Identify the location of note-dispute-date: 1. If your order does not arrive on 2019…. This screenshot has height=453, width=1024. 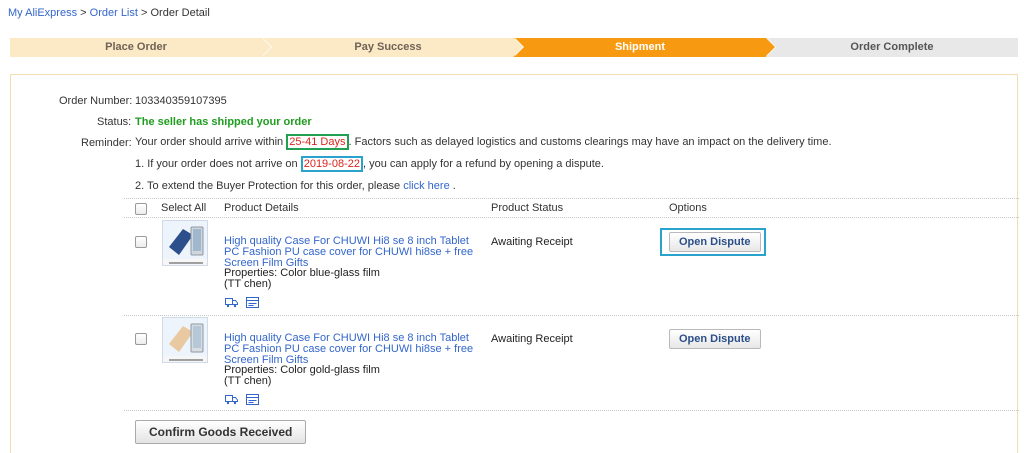
(369, 164).